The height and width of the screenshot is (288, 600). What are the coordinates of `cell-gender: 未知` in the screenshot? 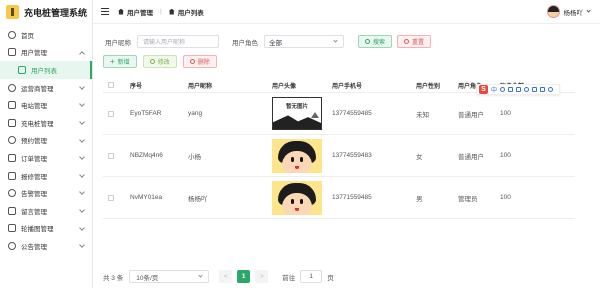 It's located at (422, 115).